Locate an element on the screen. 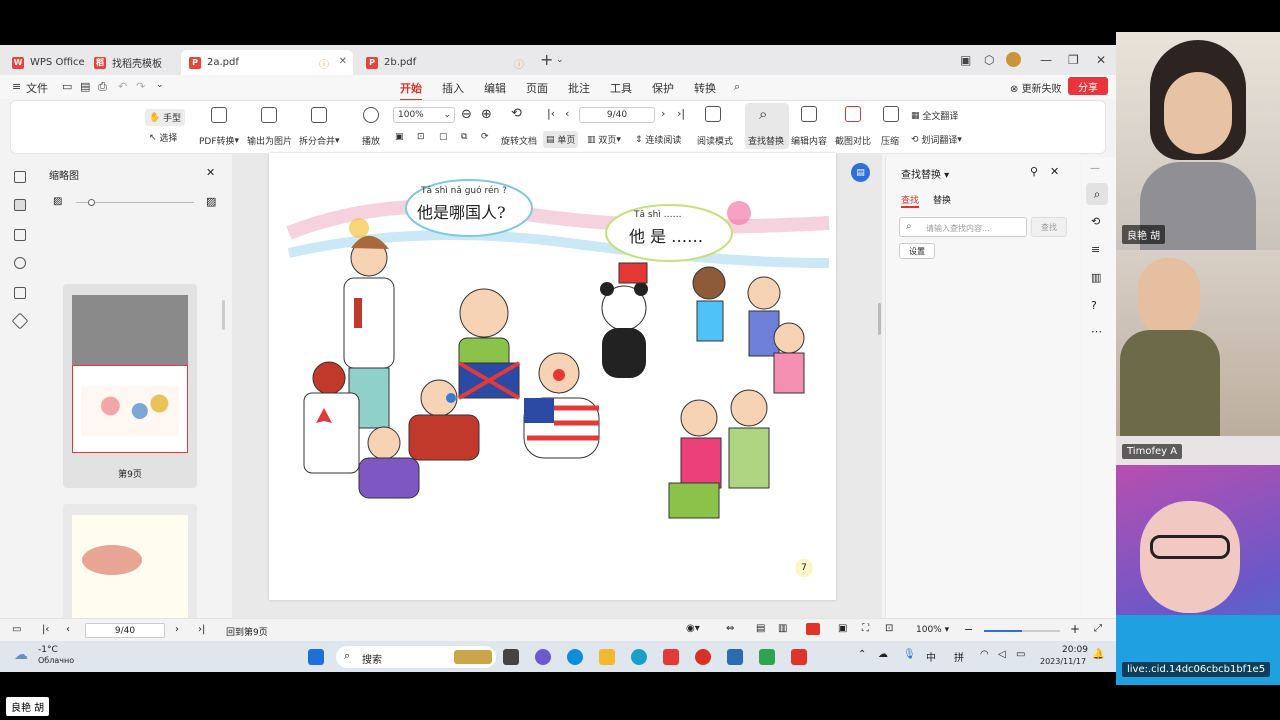  clock-time: 20:09 is located at coordinates (1075, 650).